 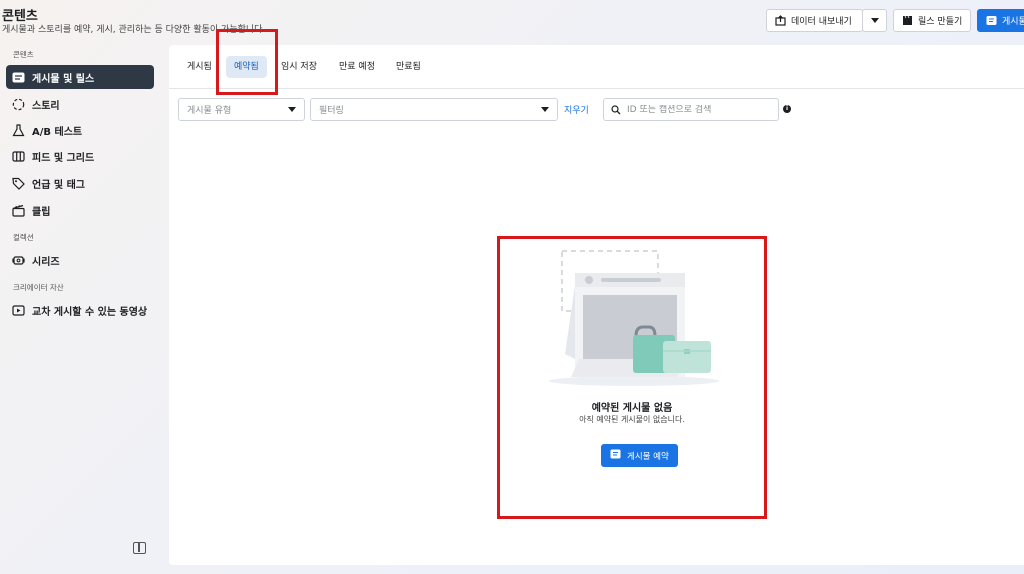 I want to click on filter-placeholder: 필터링, so click(x=331, y=111).